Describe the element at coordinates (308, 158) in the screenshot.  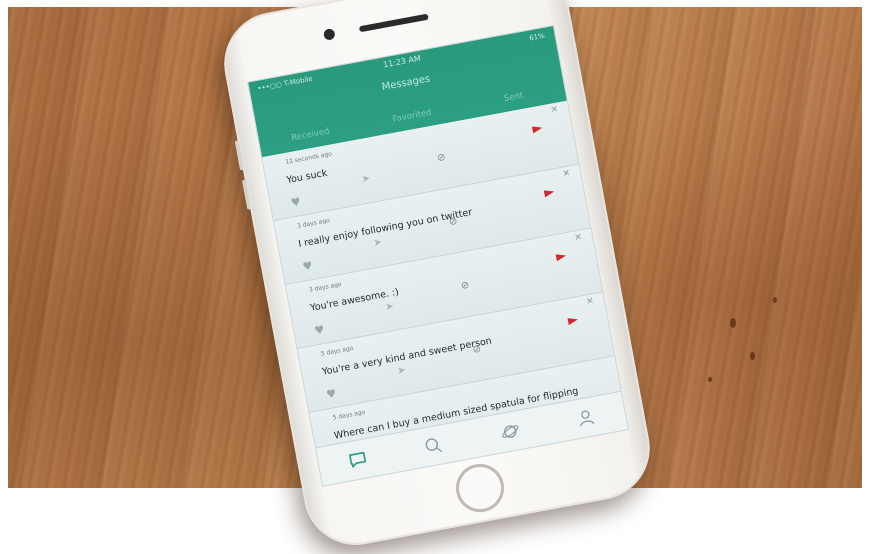
I see `message-time: 12 seconds ago` at that location.